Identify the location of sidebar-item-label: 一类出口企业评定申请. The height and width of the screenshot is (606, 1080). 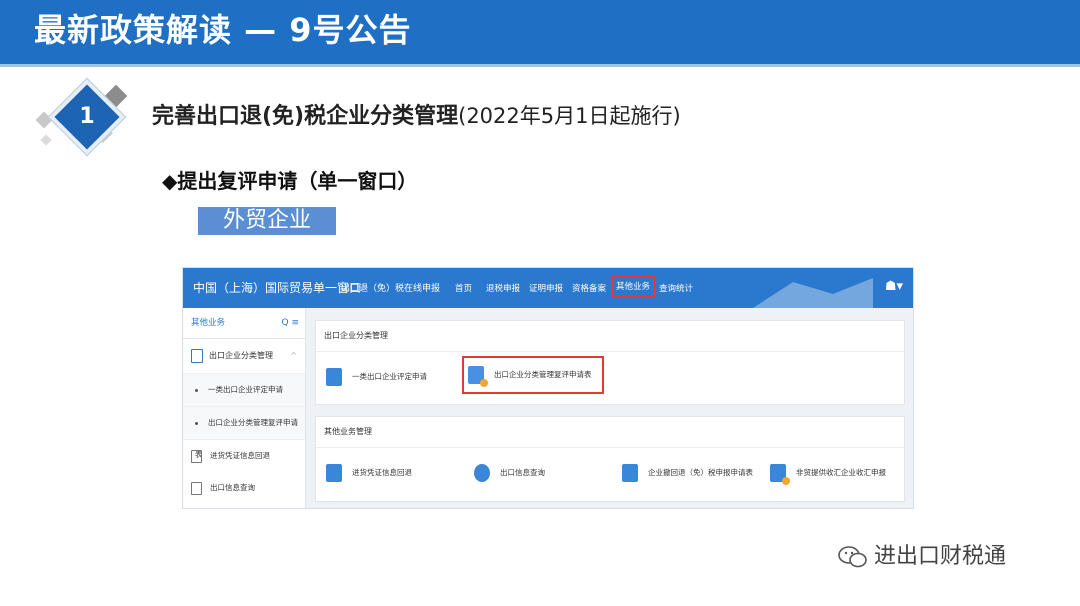
(245, 389).